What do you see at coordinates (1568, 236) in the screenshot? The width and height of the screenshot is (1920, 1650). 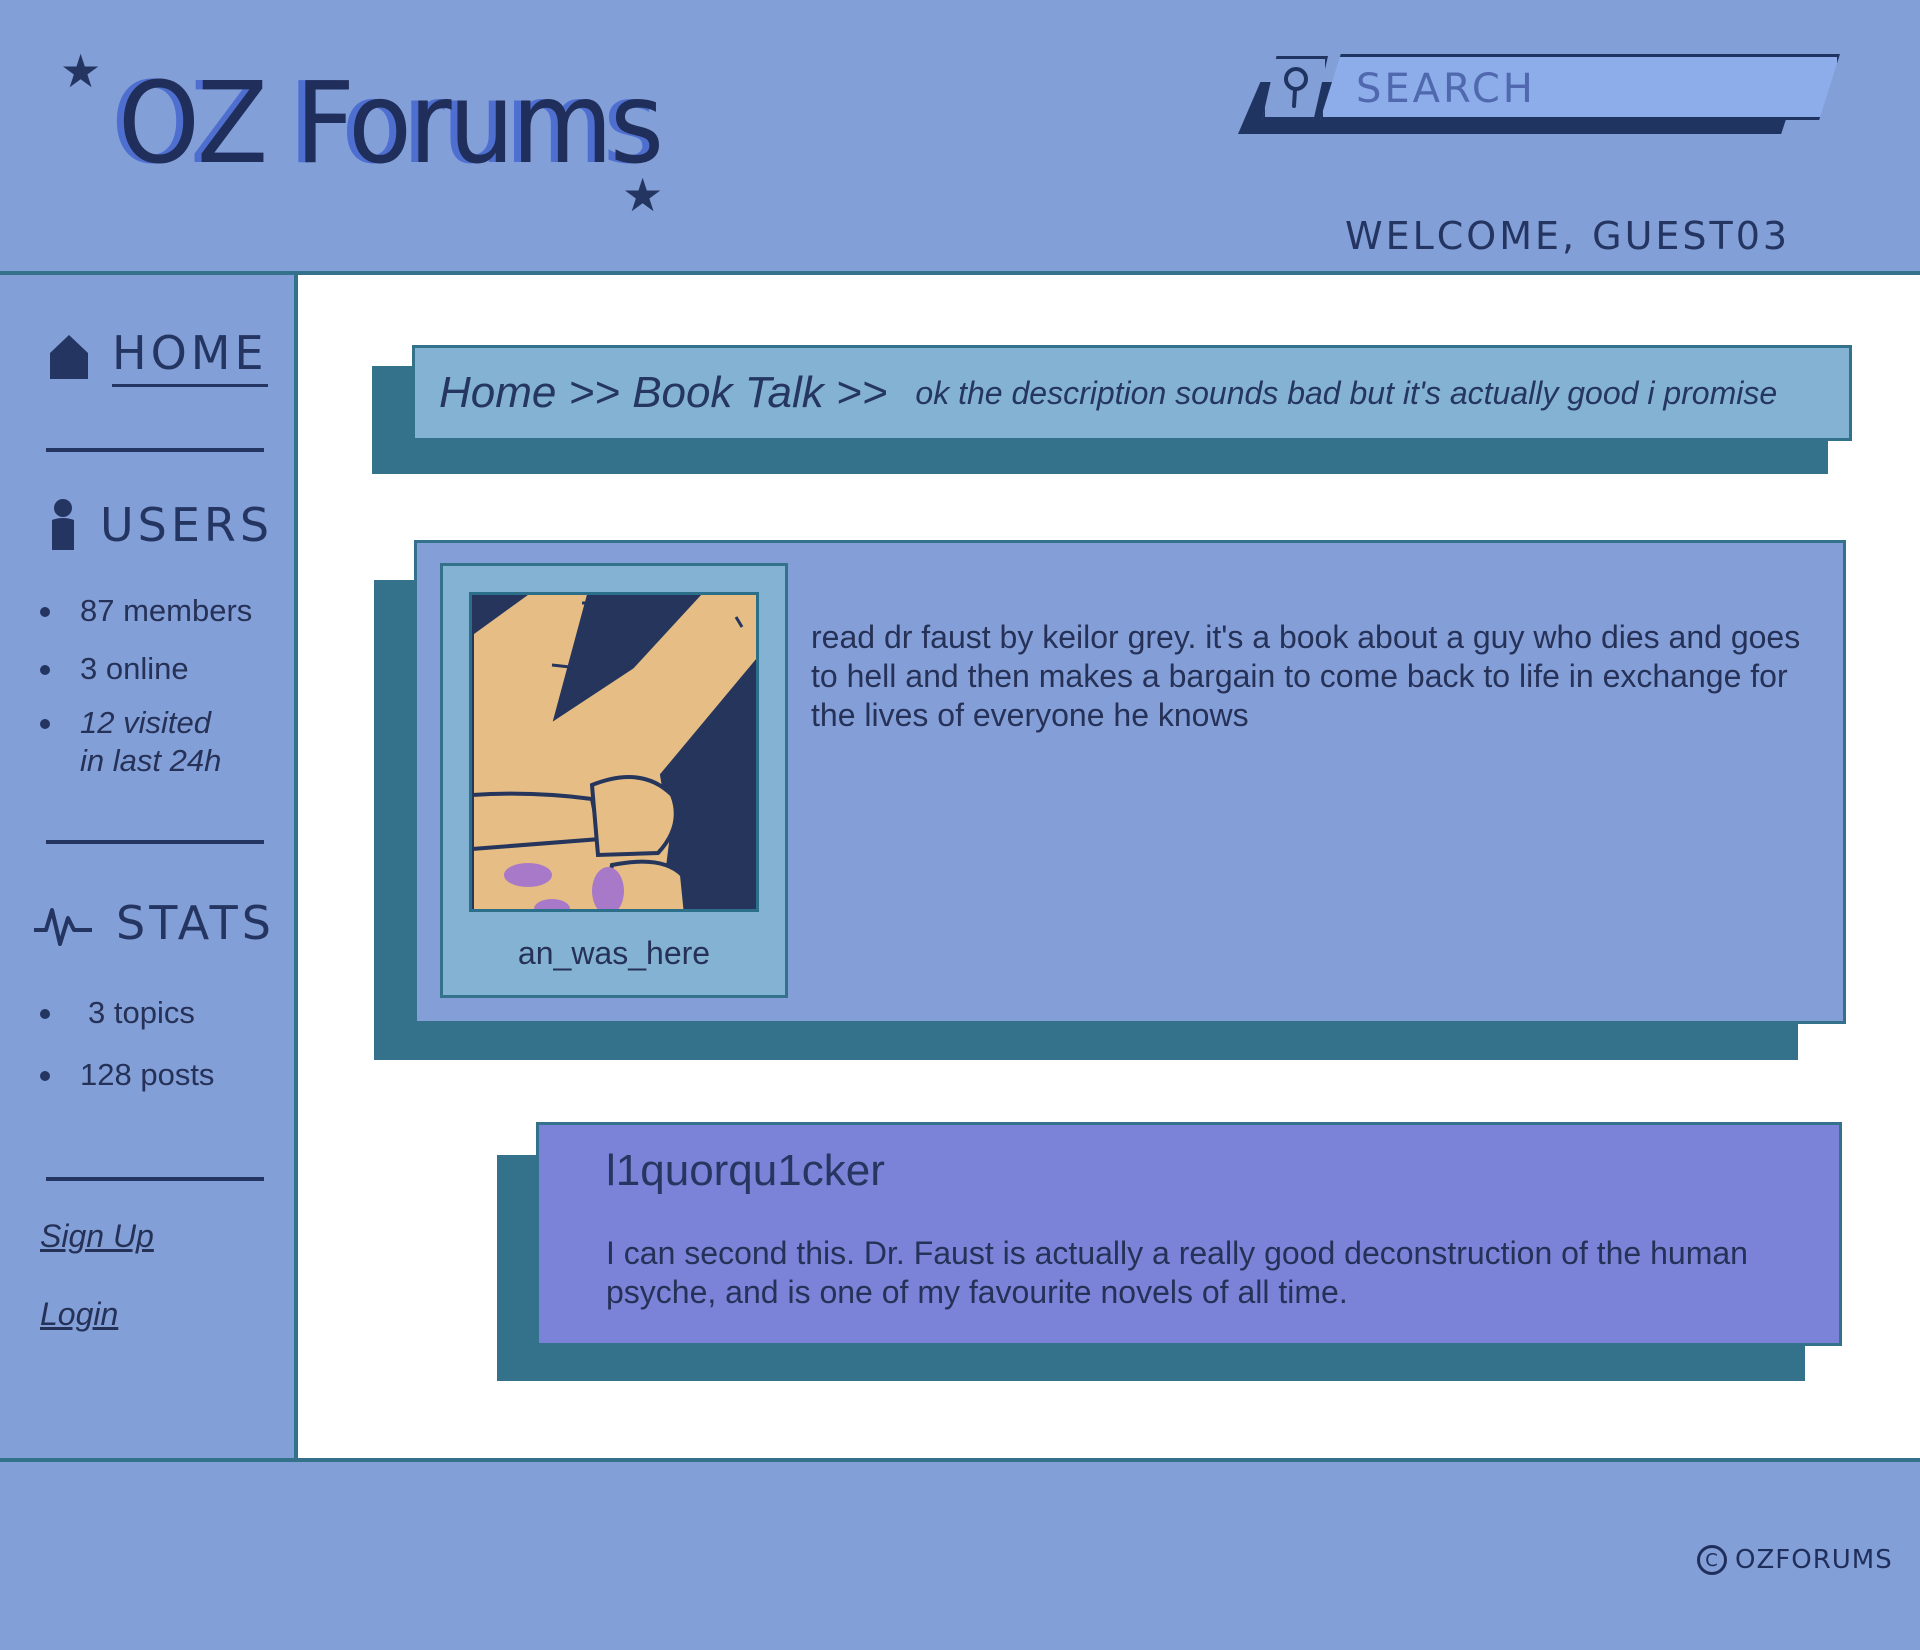 I see `welcome-message: WELCOME, GUEST03` at bounding box center [1568, 236].